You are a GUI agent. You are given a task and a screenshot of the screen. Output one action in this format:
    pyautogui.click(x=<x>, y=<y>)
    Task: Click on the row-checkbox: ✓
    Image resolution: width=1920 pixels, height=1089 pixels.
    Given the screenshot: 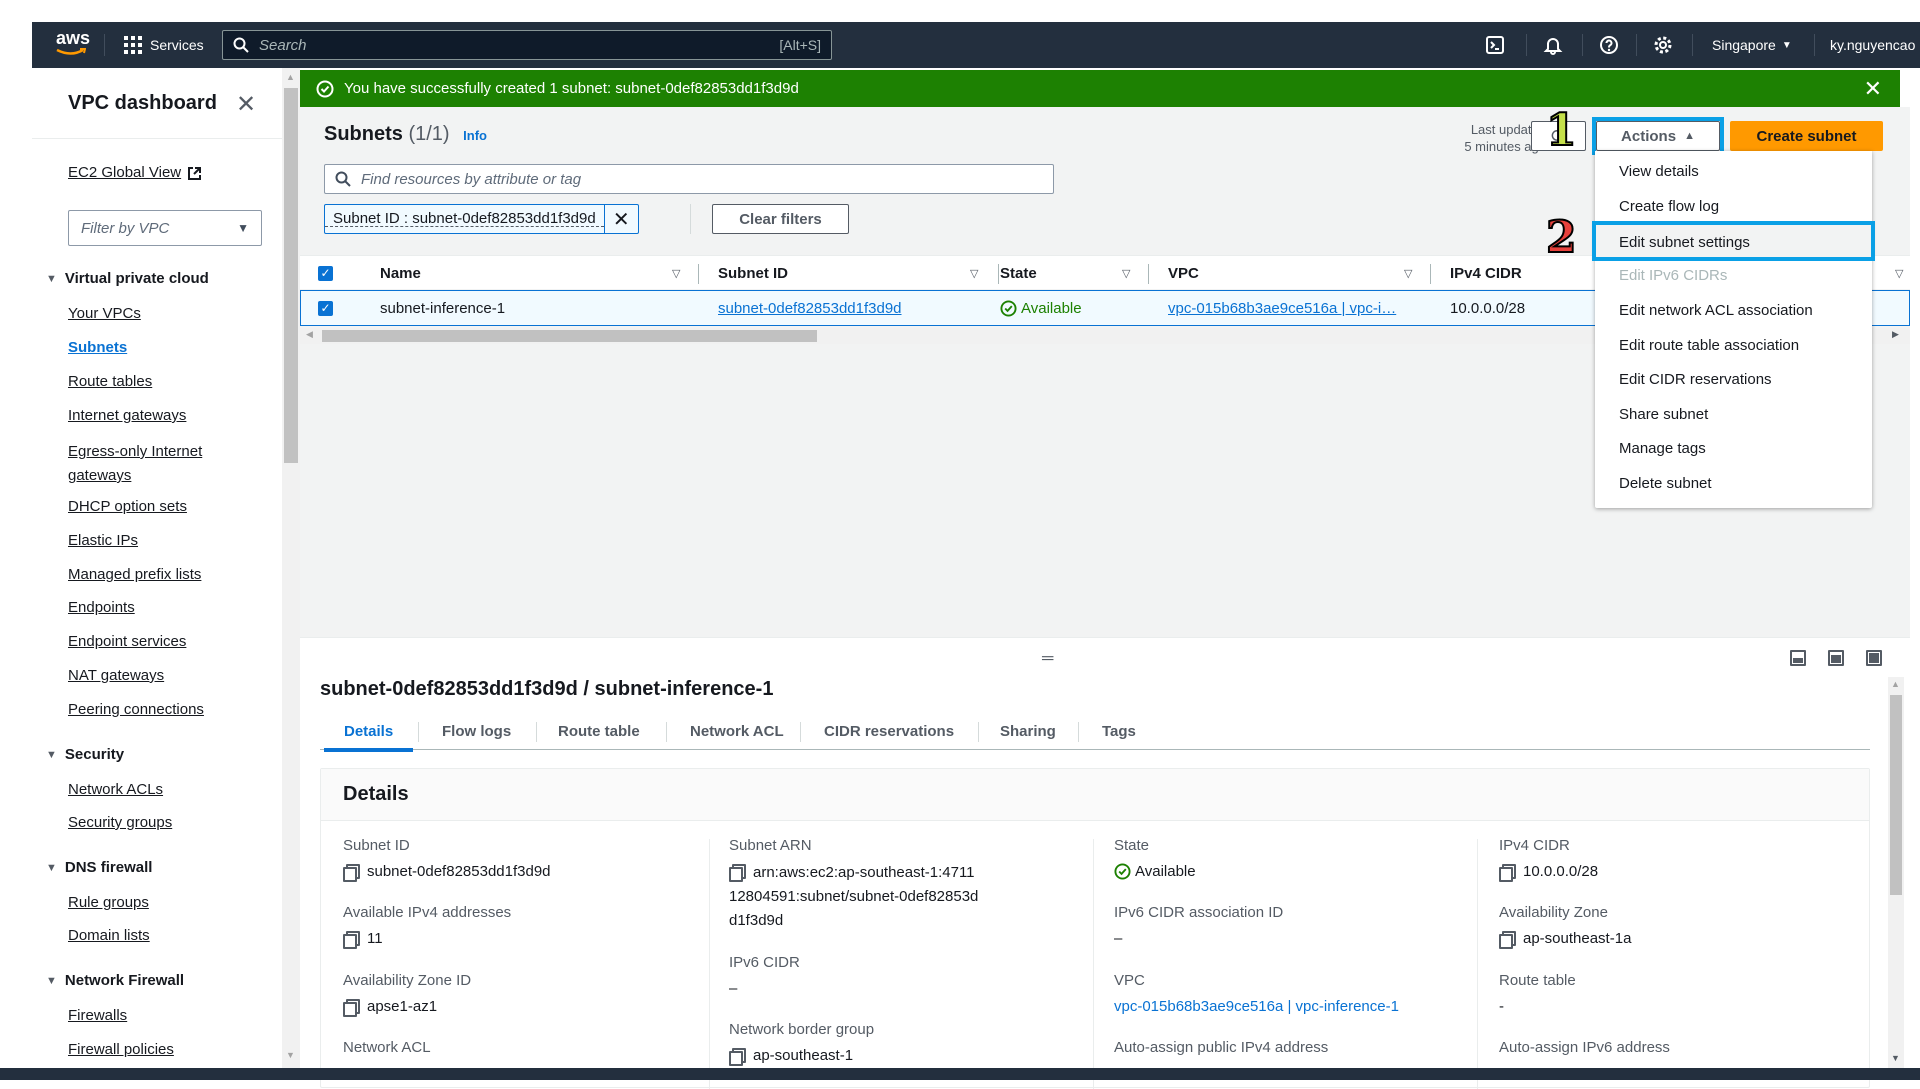 What is the action you would take?
    pyautogui.click(x=325, y=308)
    